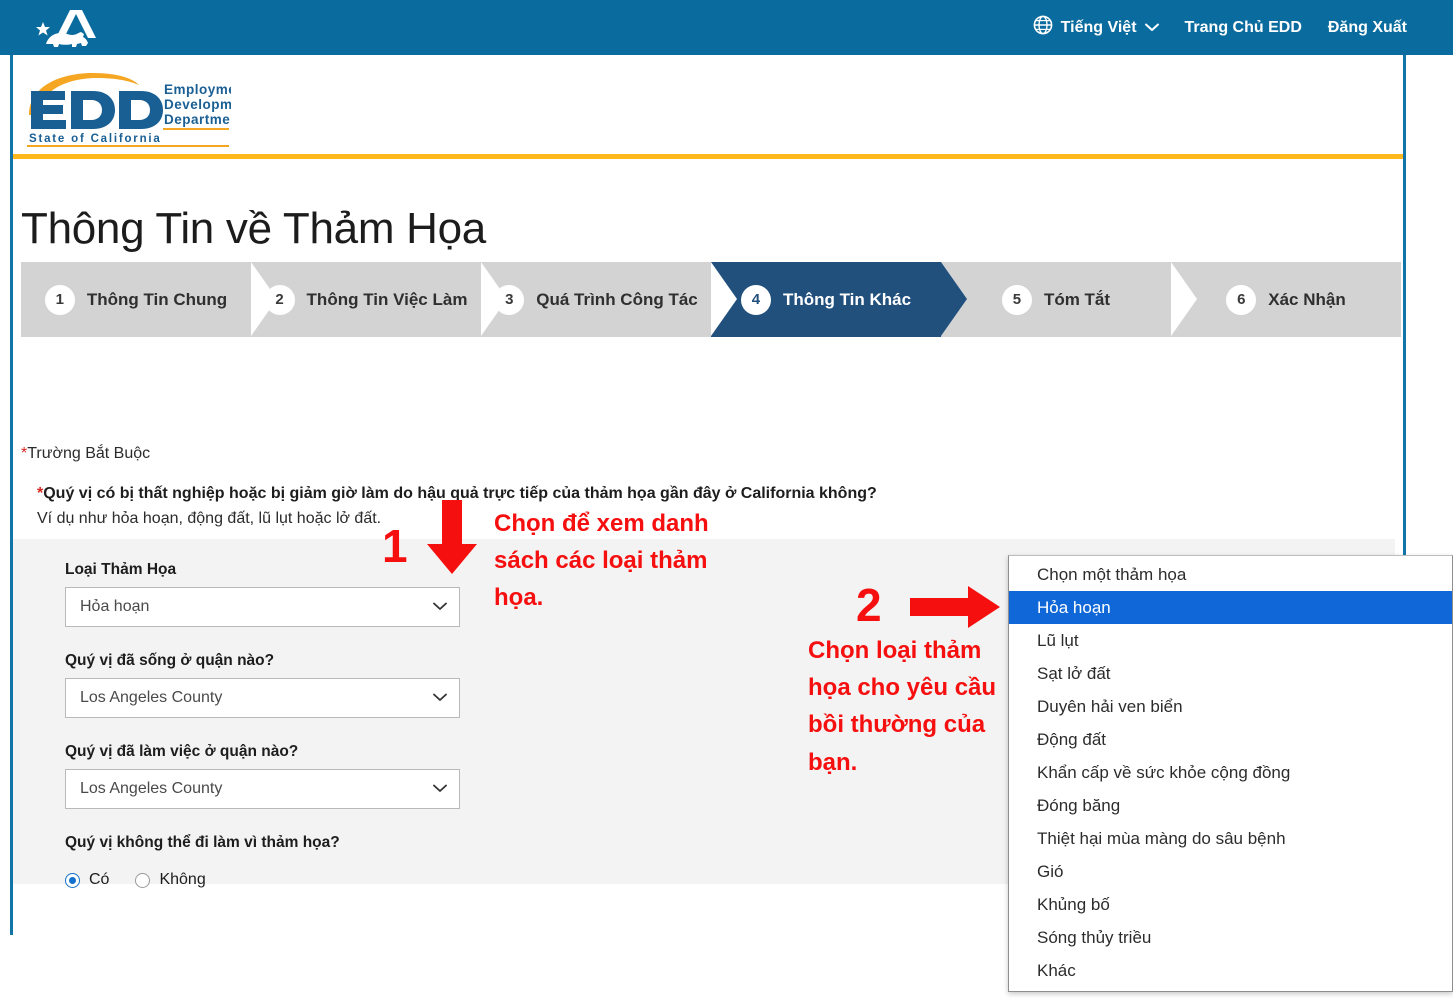 This screenshot has height=1004, width=1453. I want to click on step-6: 6 Xác Nhận, so click(1286, 299).